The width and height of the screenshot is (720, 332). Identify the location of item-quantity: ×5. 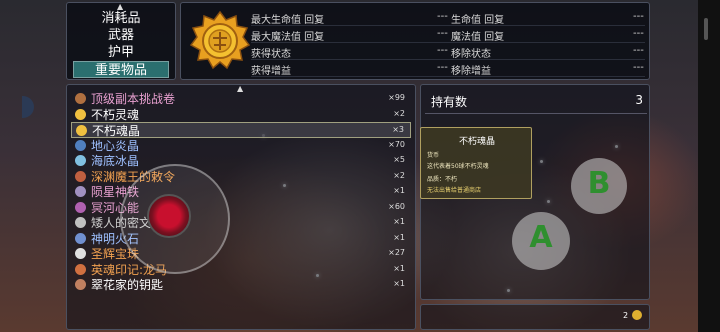
(399, 159).